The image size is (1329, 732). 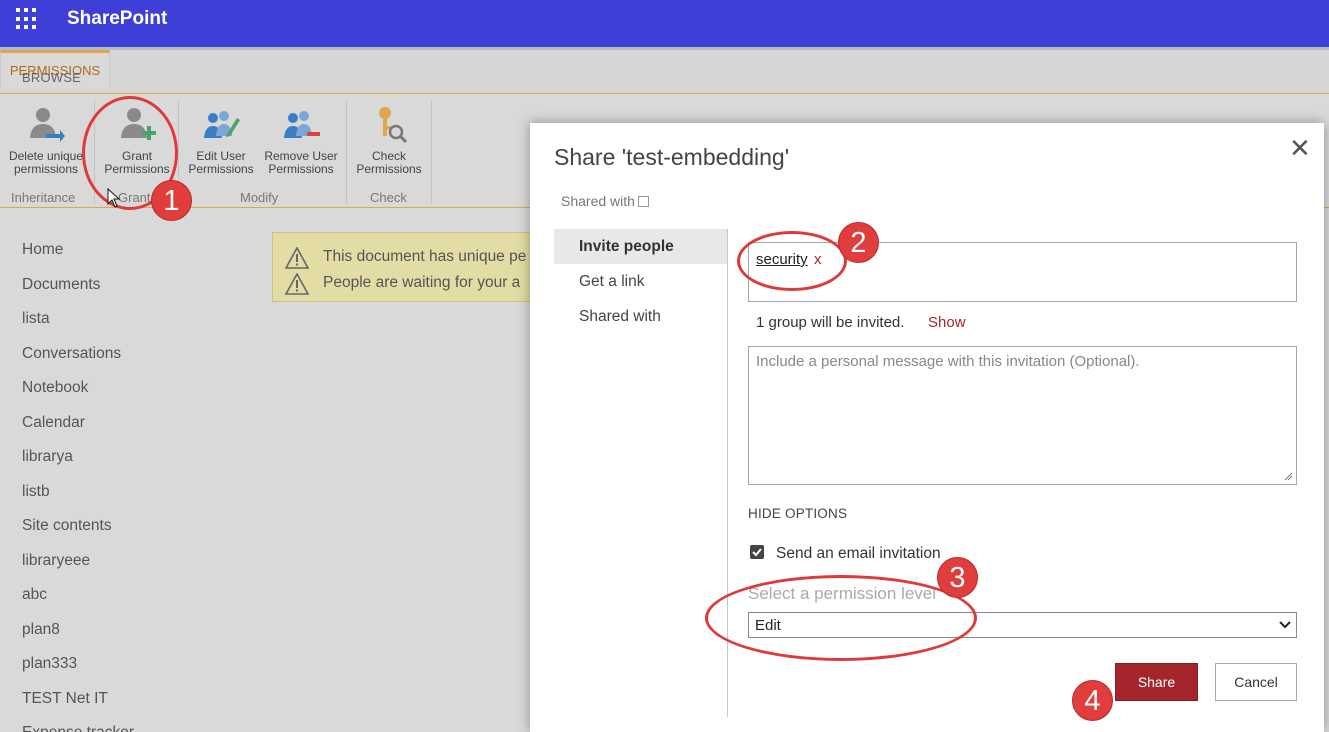 I want to click on nav-item-lista: lista, so click(x=78, y=327).